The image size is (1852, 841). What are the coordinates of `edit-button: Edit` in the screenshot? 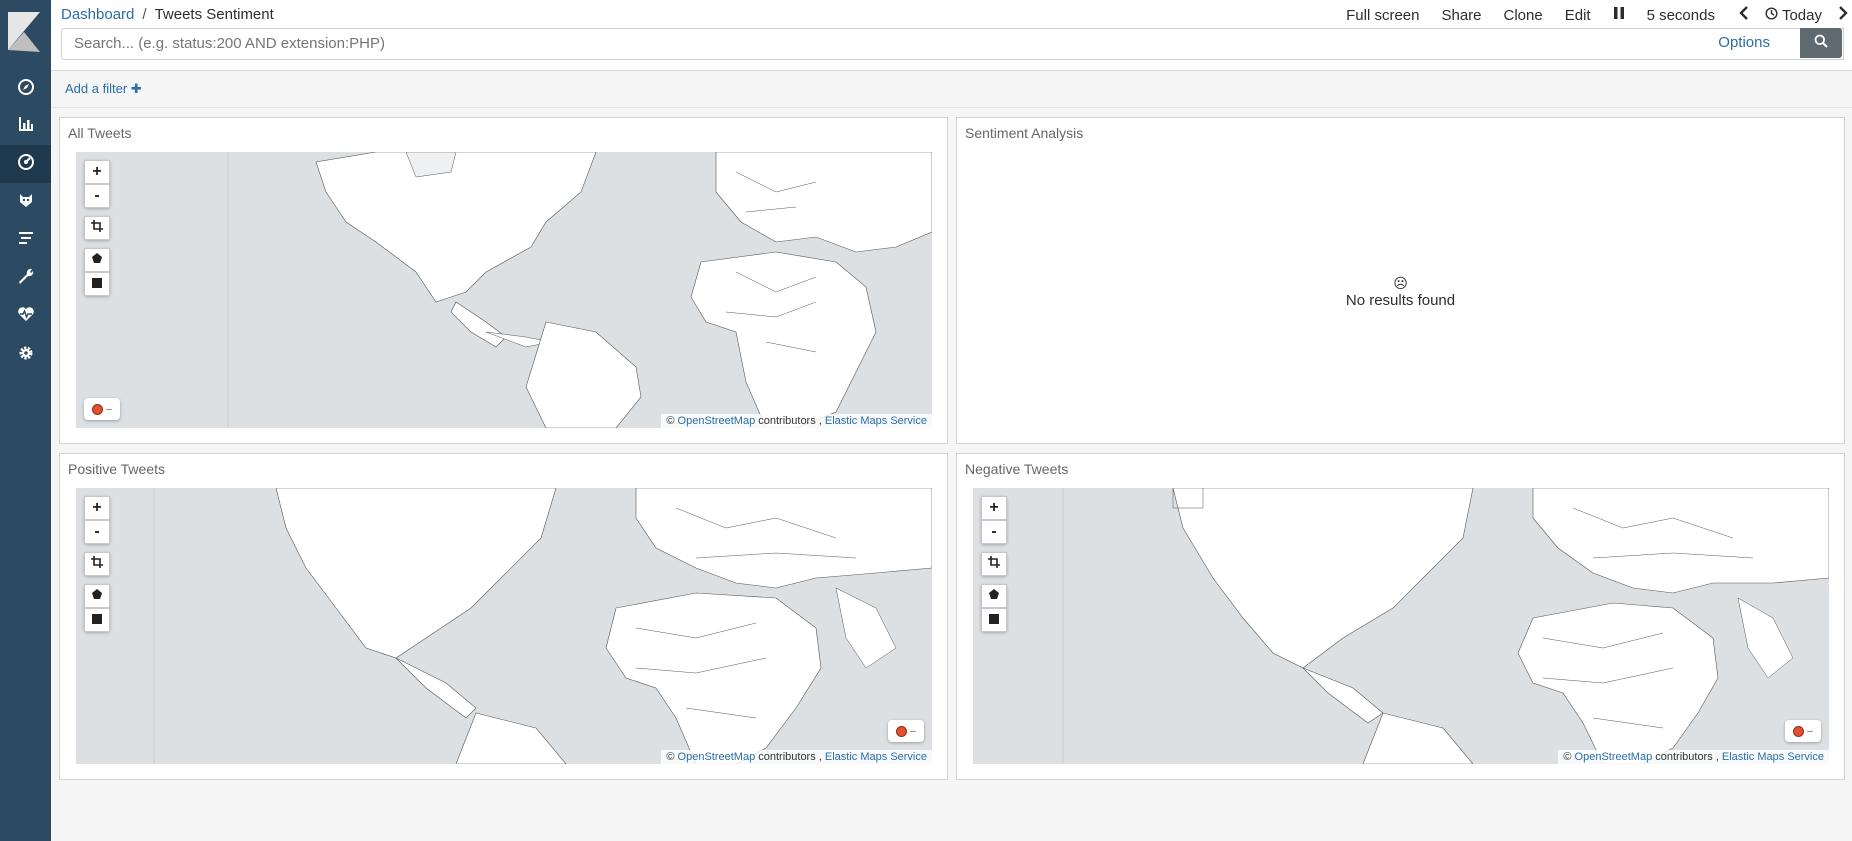 It's located at (1578, 15).